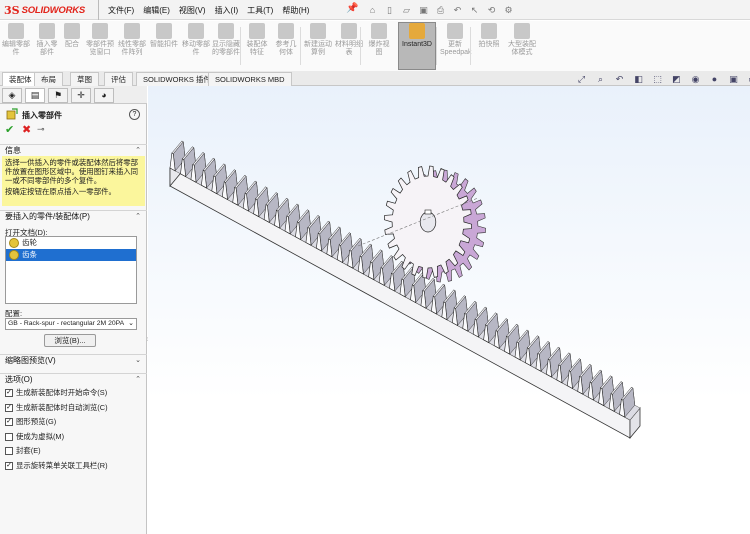  Describe the element at coordinates (619, 79) in the screenshot. I see `previous-view-icon: ↶` at that location.